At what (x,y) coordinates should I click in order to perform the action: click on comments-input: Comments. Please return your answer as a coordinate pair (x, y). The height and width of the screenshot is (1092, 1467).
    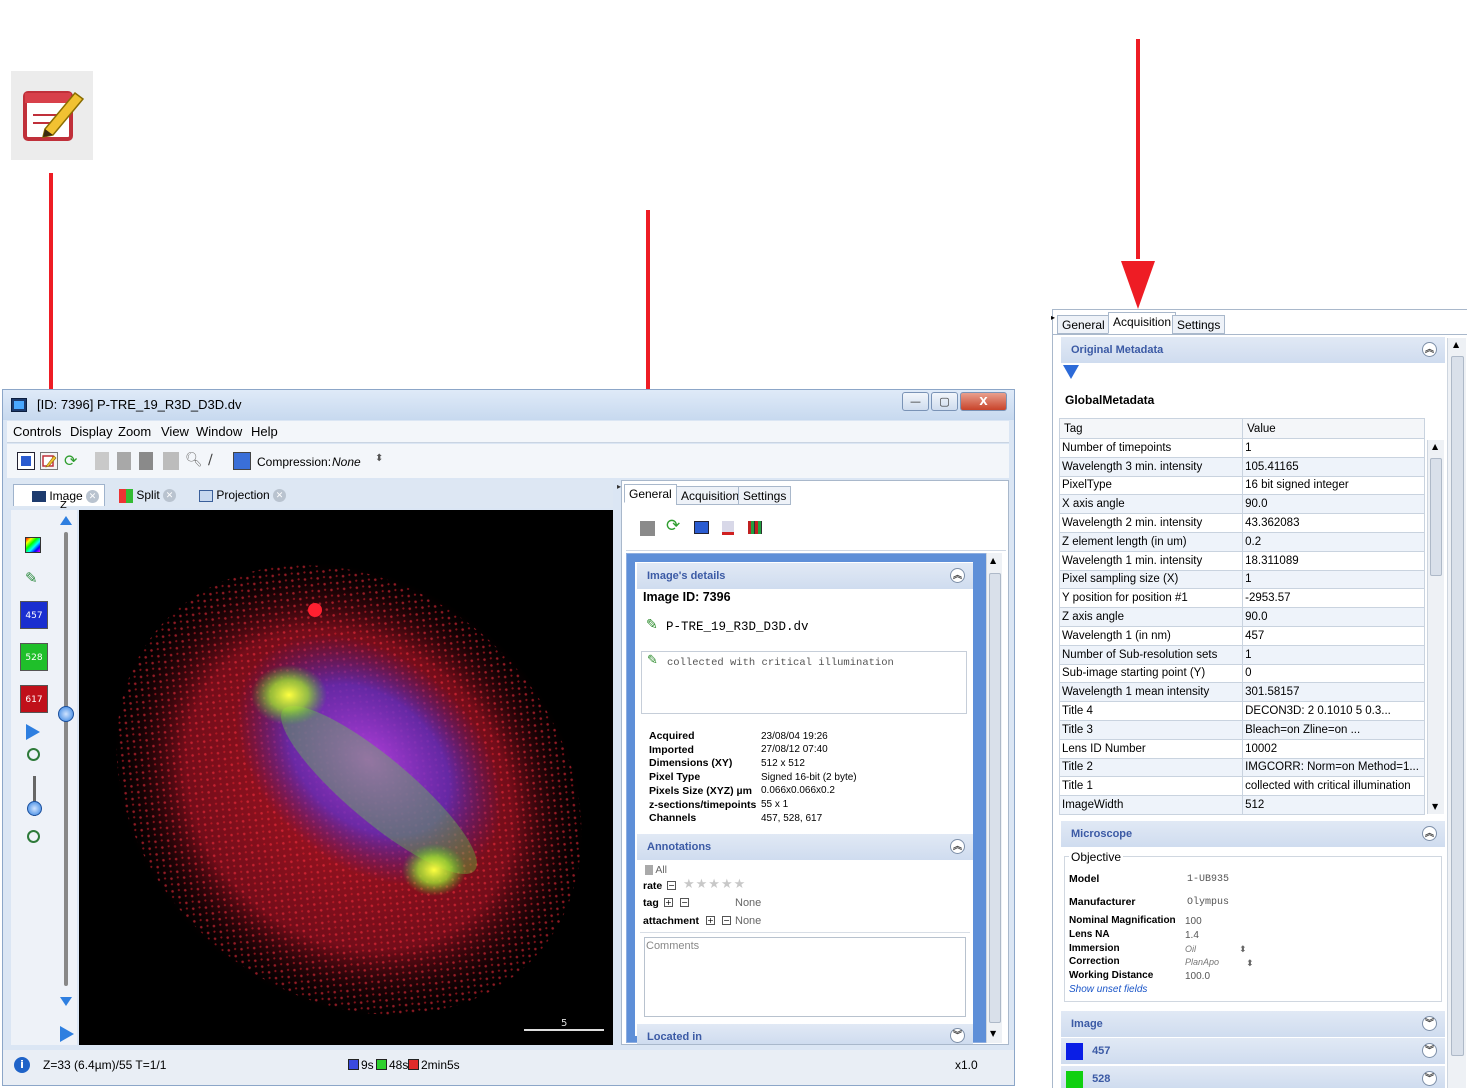
    Looking at the image, I should click on (805, 977).